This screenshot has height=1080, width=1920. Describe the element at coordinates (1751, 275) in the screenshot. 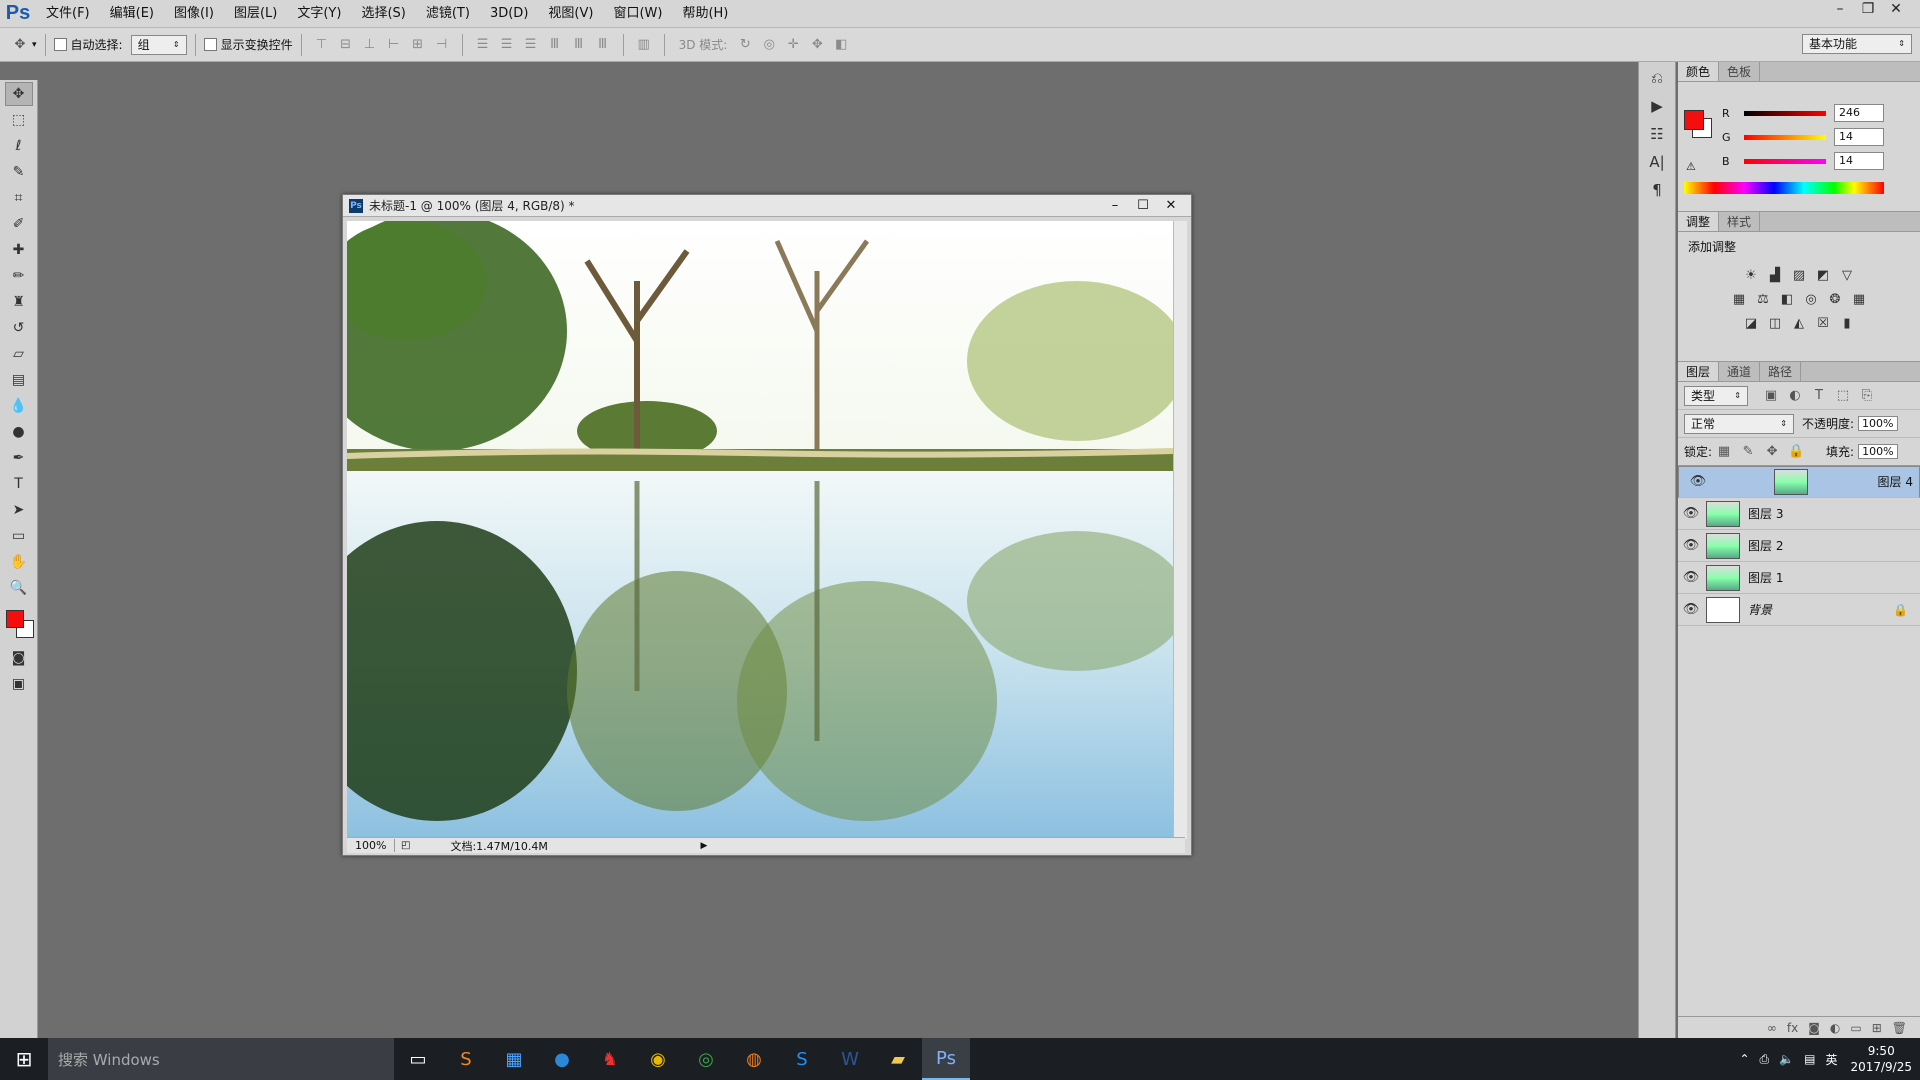

I see `brightness-icon: ☀` at that location.